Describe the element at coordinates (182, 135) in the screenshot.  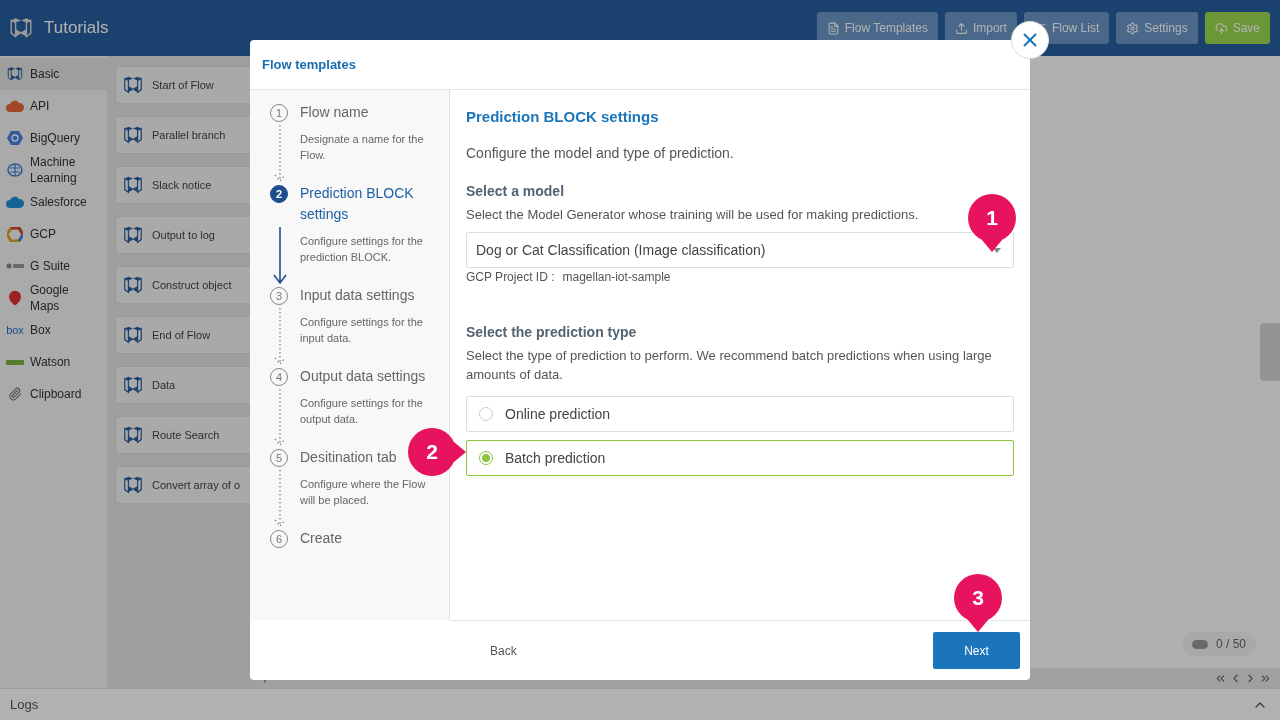
I see `block-item: Parallel branch` at that location.